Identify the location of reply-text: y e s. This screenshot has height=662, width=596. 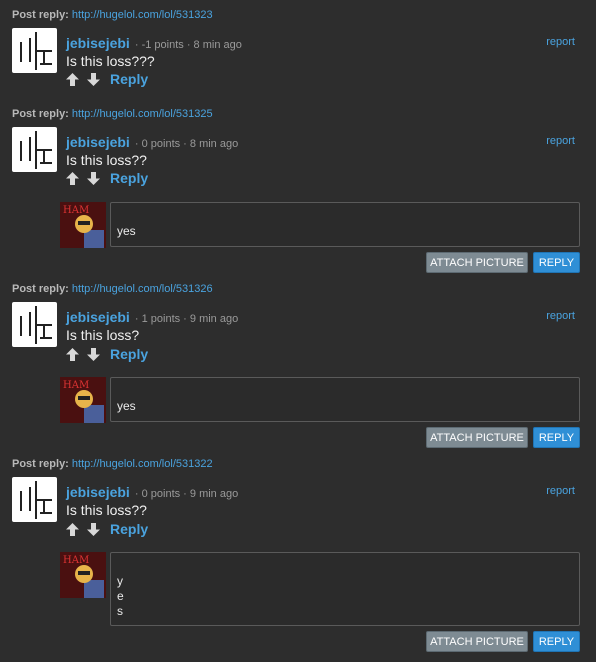
(120, 596).